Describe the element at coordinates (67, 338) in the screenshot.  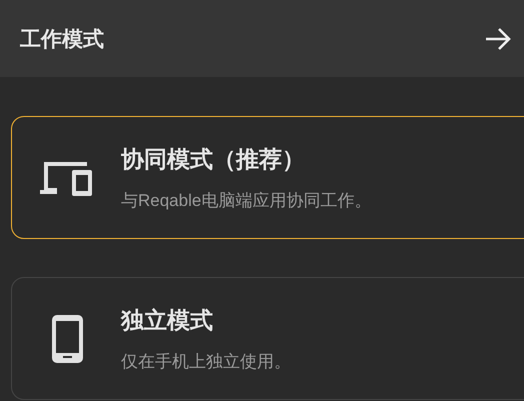
I see `phone-icon` at that location.